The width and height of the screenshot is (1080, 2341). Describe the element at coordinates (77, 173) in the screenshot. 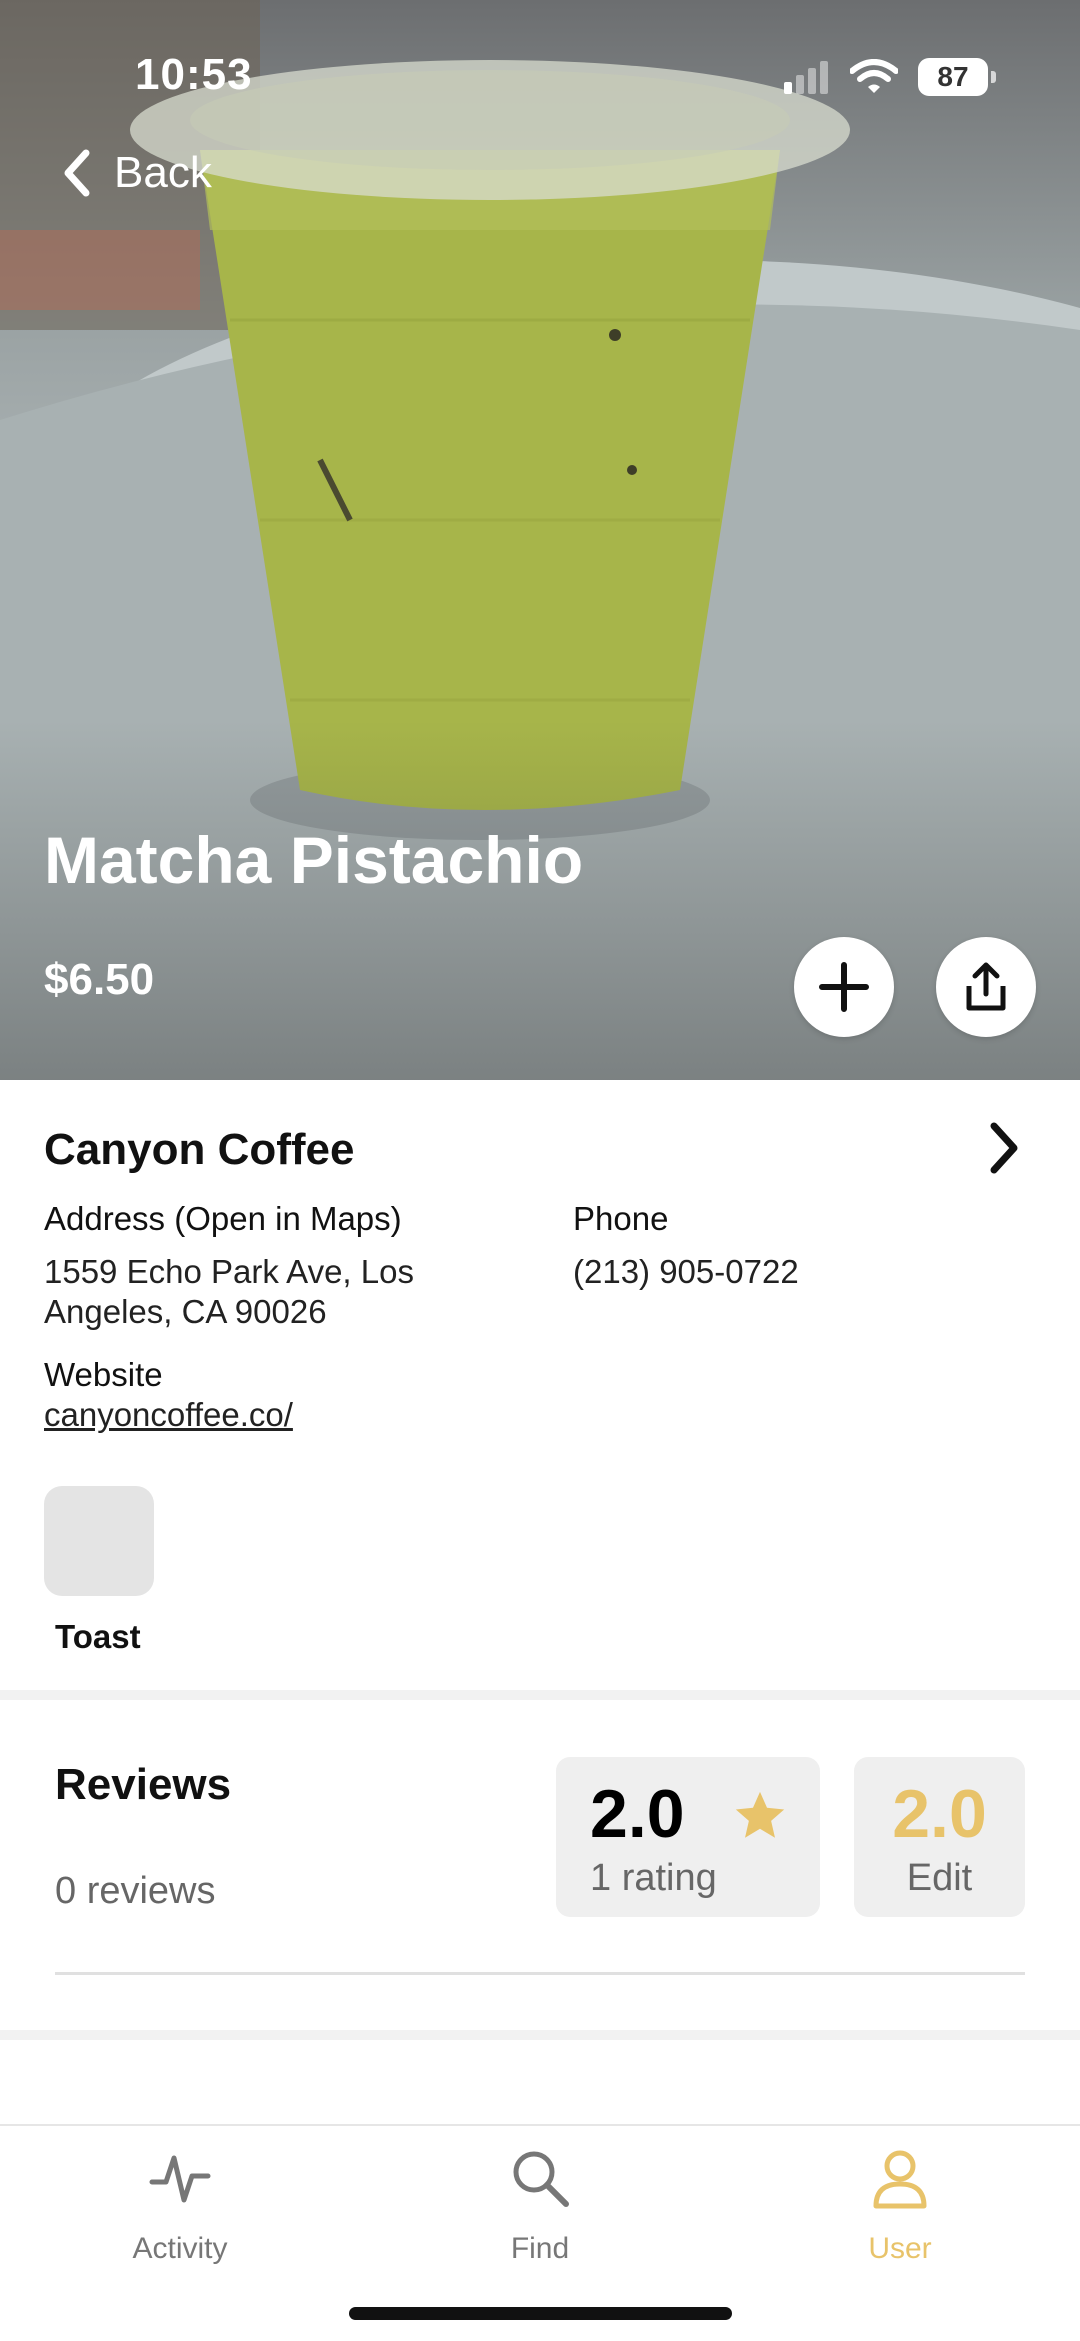

I see `chevron-left-icon` at that location.